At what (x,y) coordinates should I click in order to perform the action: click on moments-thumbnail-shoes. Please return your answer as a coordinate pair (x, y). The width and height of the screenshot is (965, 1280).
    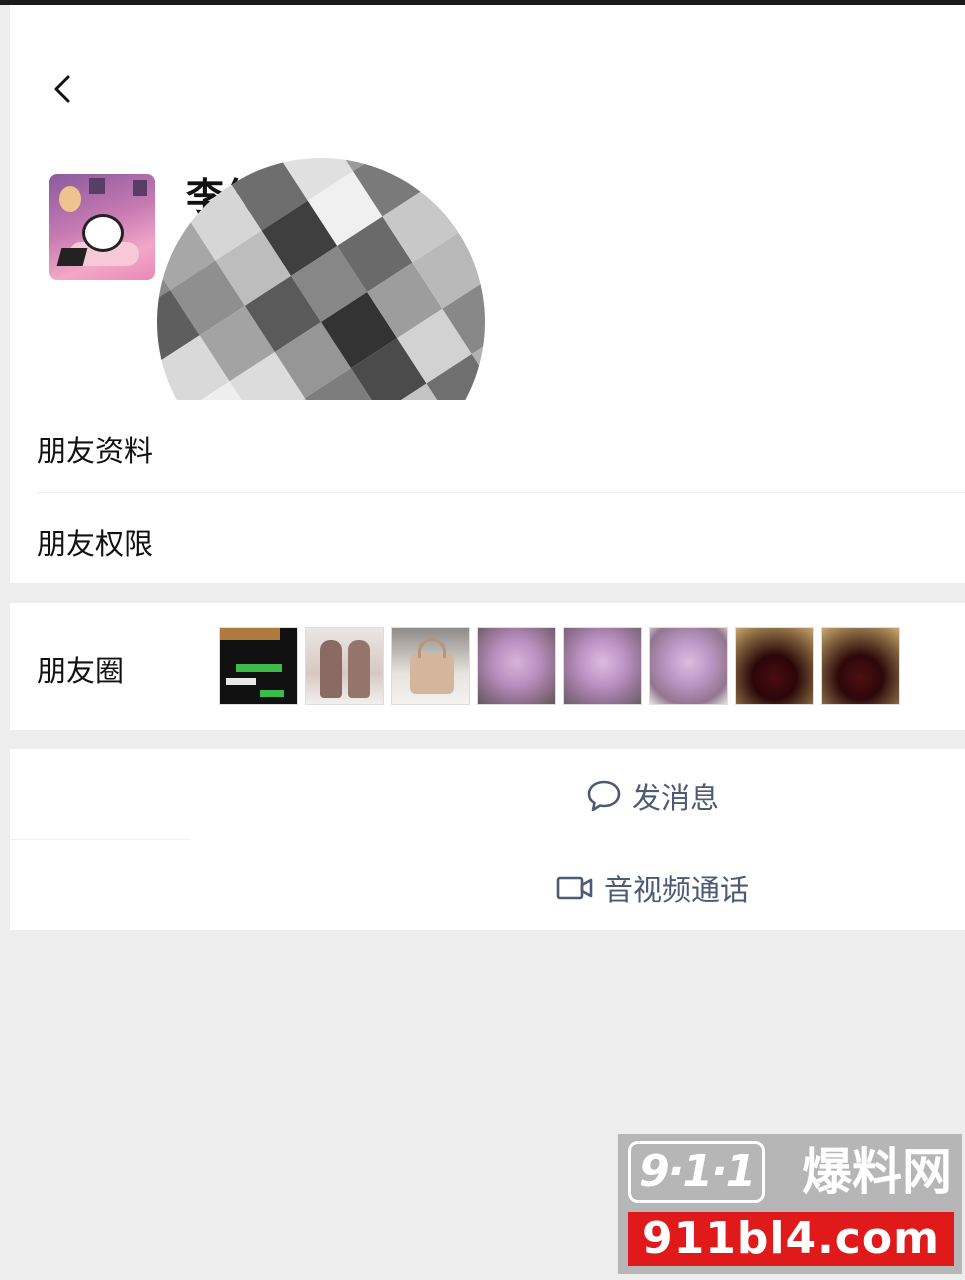
    Looking at the image, I should click on (344, 666).